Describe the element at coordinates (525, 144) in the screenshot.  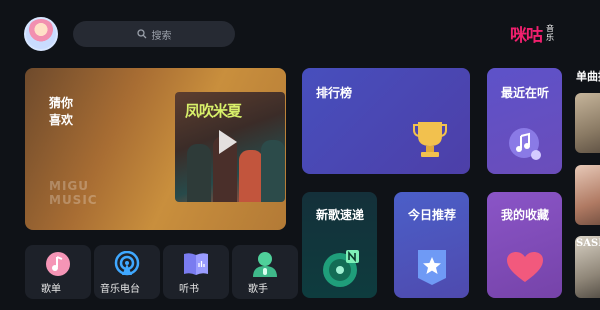
I see `music-note-icon` at that location.